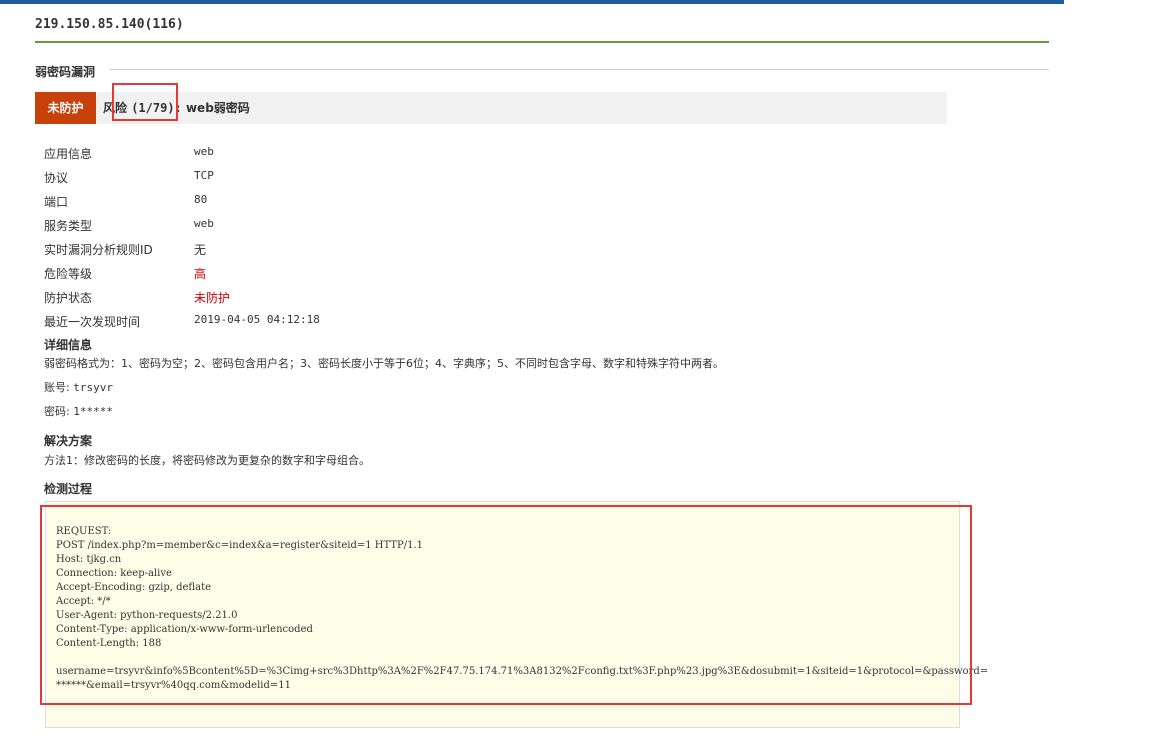 The width and height of the screenshot is (1167, 749). What do you see at coordinates (68, 298) in the screenshot?
I see `info-label: 防护状态` at bounding box center [68, 298].